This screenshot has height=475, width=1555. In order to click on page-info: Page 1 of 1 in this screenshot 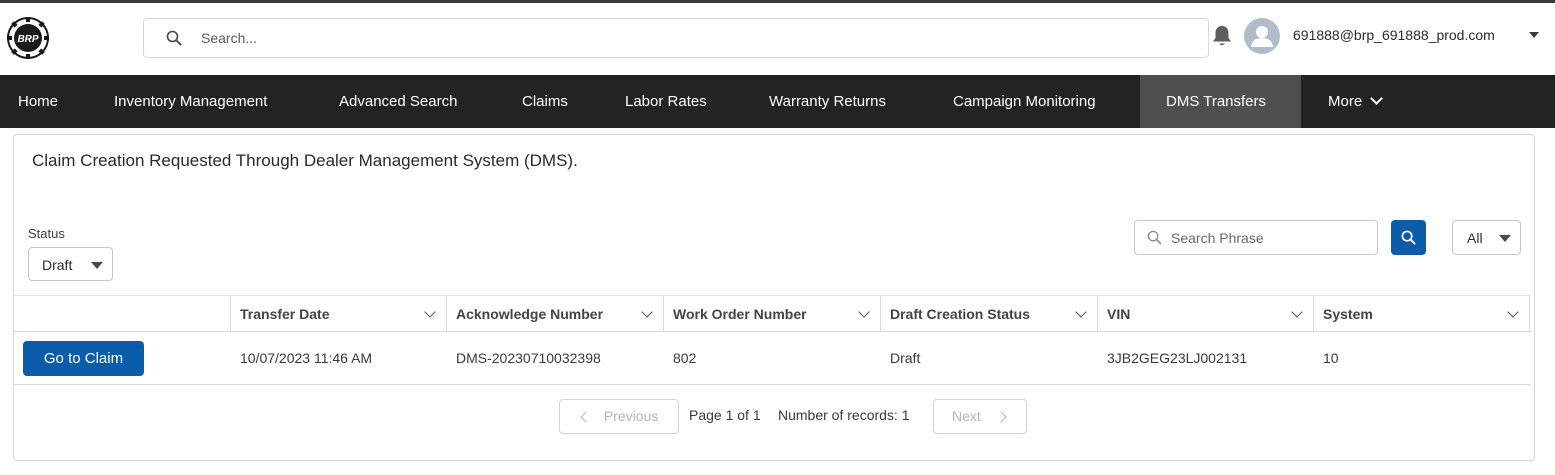, I will do `click(725, 415)`.